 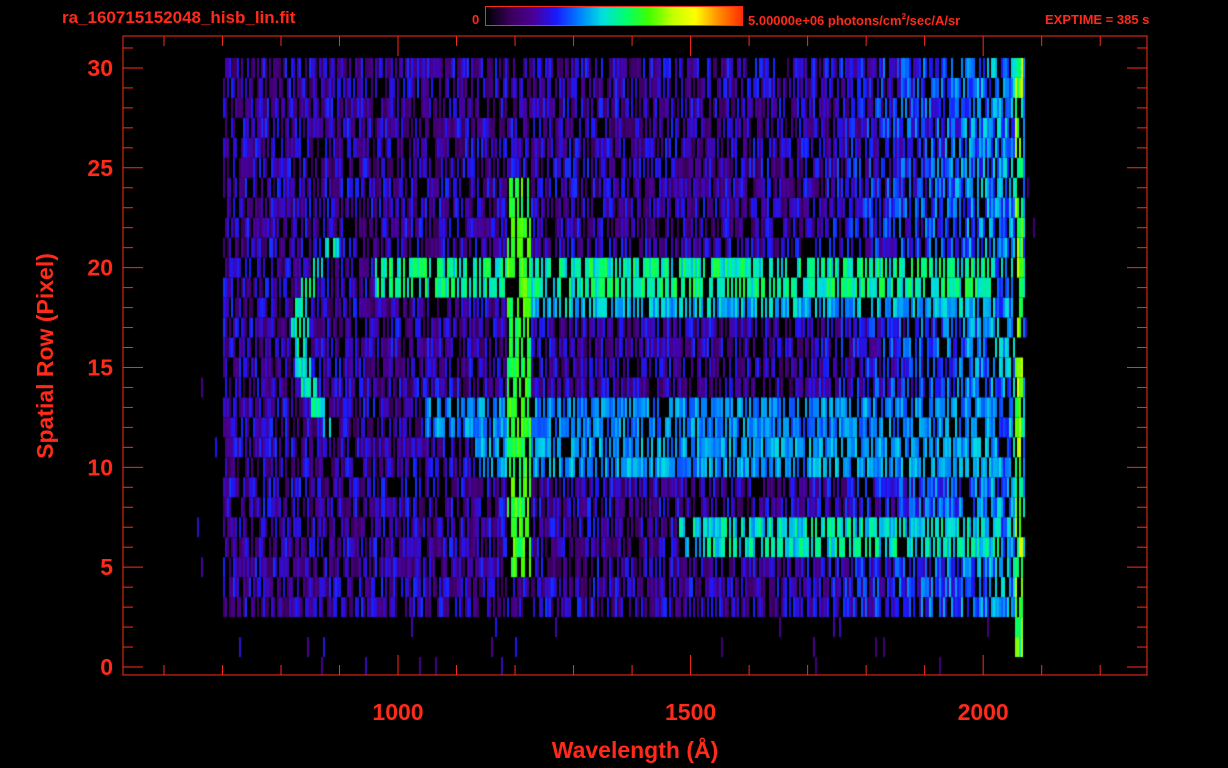 What do you see at coordinates (100, 68) in the screenshot?
I see `y-tick-label: 30` at bounding box center [100, 68].